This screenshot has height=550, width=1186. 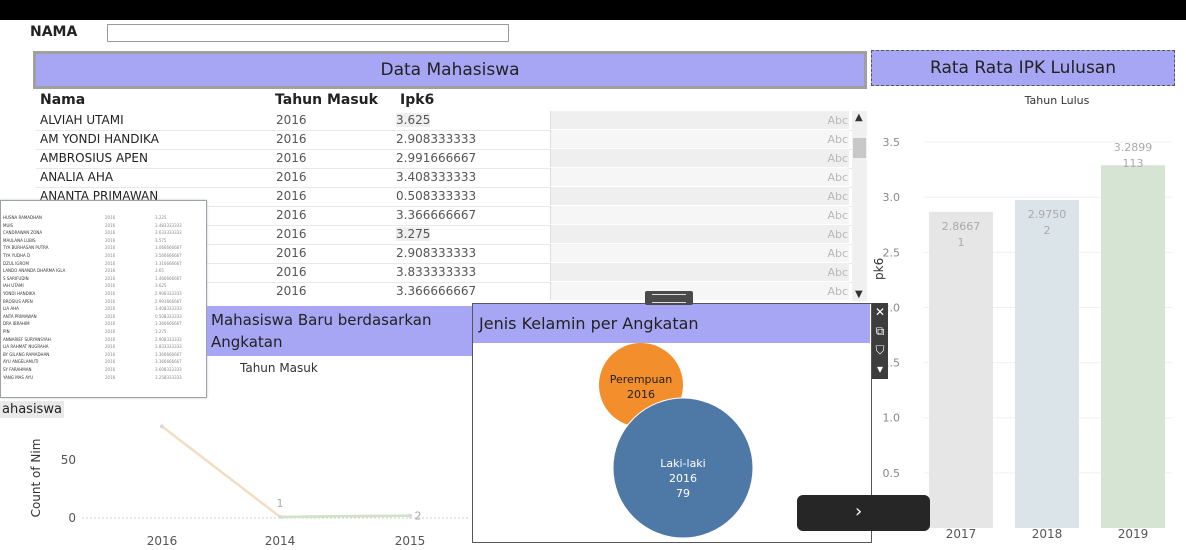 What do you see at coordinates (859, 117) in the screenshot?
I see `scroll-up-icon: ▲` at bounding box center [859, 117].